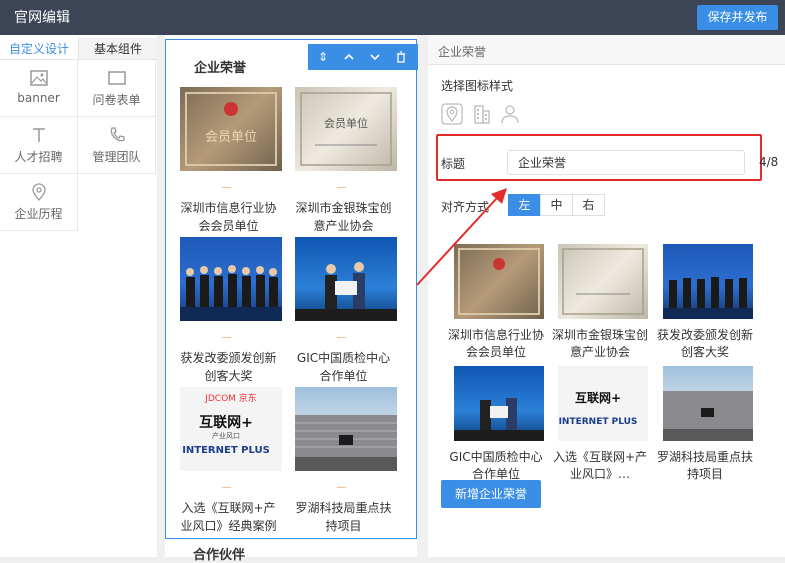  Describe the element at coordinates (461, 237) in the screenshot. I see `annotation-arrow` at that location.